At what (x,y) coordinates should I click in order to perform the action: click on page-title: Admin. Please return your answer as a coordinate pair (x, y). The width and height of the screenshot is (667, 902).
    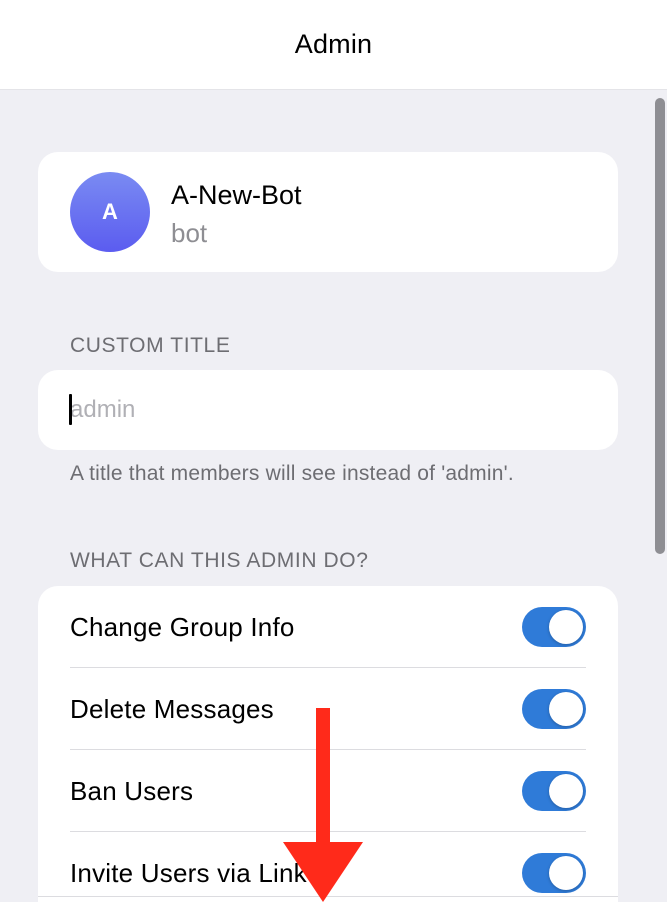
    Looking at the image, I should click on (333, 44).